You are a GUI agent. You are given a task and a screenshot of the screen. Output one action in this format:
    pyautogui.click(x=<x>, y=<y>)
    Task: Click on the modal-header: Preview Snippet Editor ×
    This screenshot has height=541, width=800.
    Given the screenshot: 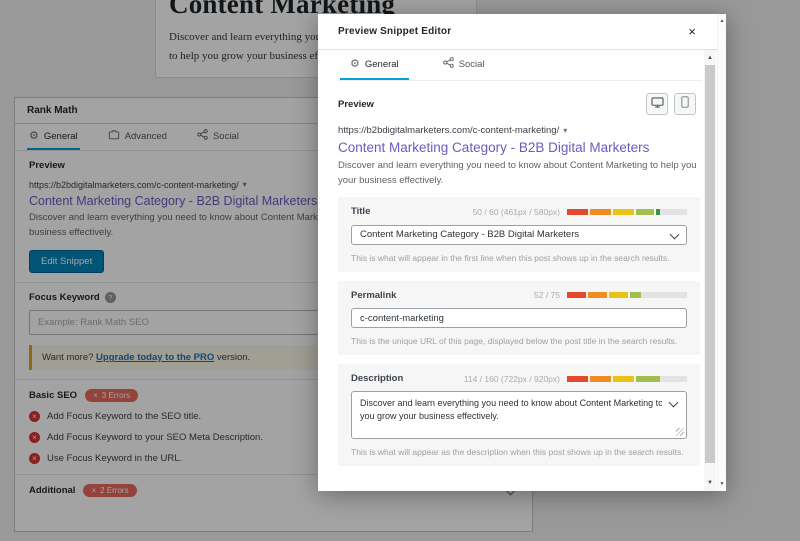 What is the action you would take?
    pyautogui.click(x=522, y=32)
    